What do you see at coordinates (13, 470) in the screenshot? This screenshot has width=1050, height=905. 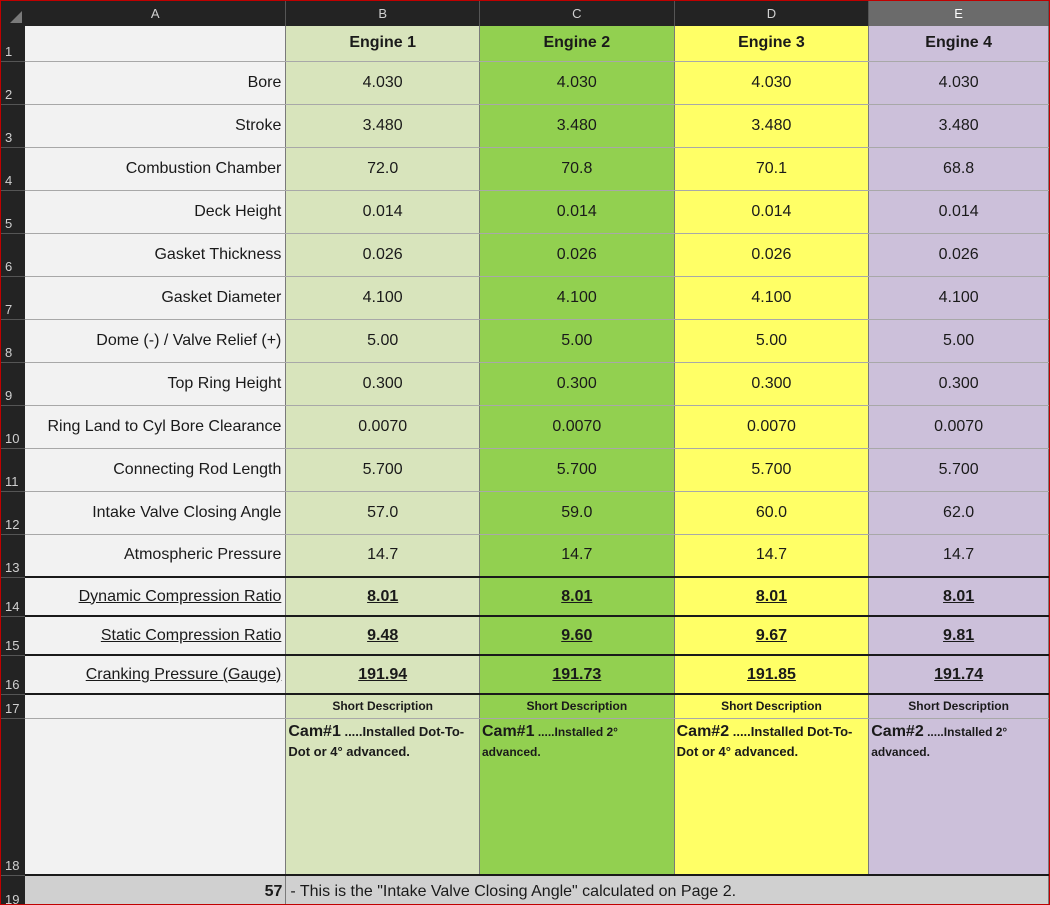 I see `row-header: 11` at bounding box center [13, 470].